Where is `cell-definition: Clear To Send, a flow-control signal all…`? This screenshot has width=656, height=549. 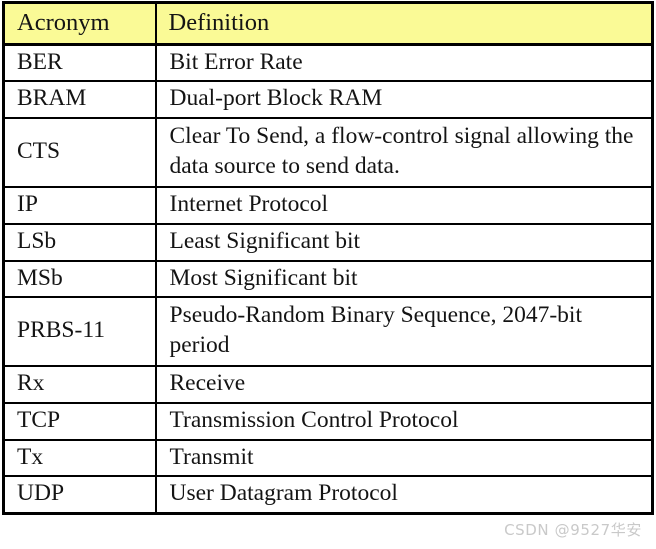
cell-definition: Clear To Send, a flow-control signal all… is located at coordinates (404, 153).